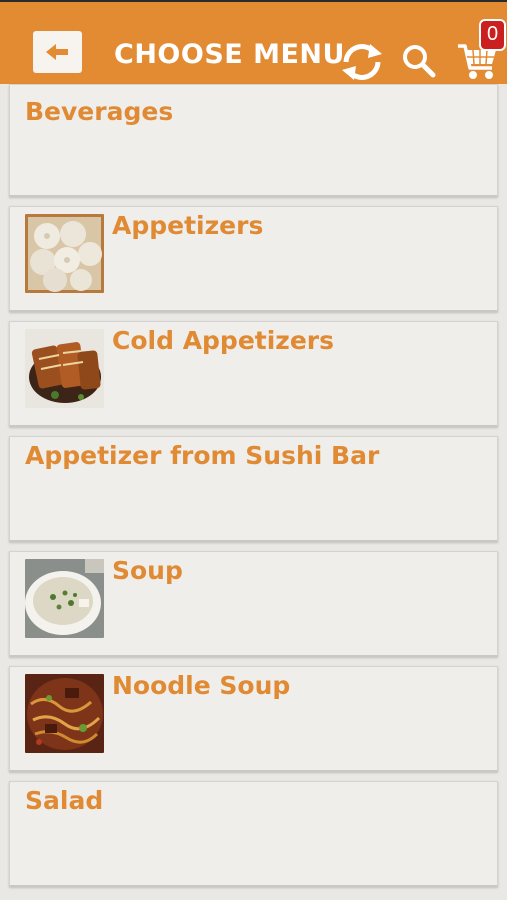 This screenshot has width=507, height=900. I want to click on back-arrow-icon, so click(56, 52).